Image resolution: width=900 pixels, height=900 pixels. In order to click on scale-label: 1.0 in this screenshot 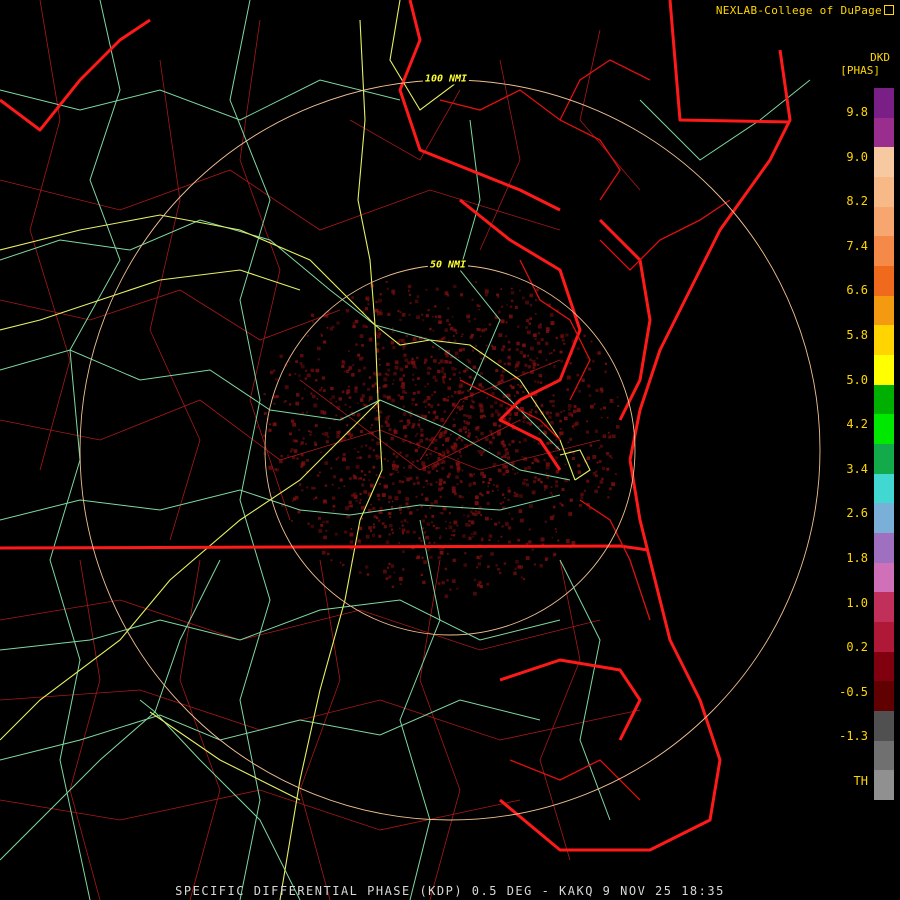, I will do `click(857, 602)`.